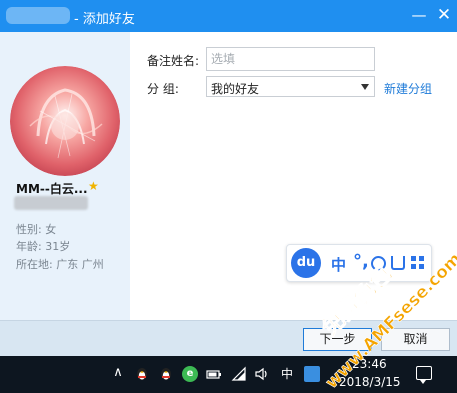  What do you see at coordinates (43, 246) in the screenshot?
I see `age-info: 年龄: 31岁` at bounding box center [43, 246].